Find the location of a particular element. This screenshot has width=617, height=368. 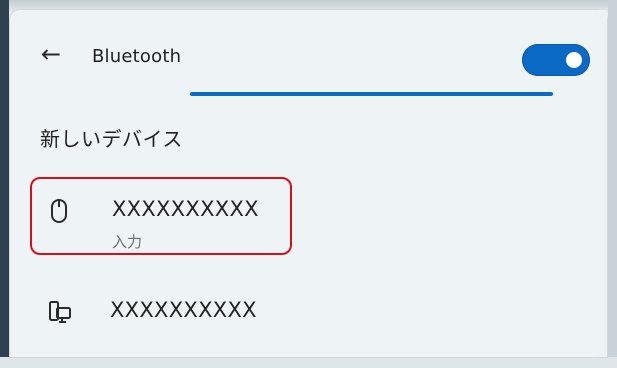

computer-icon is located at coordinates (60, 313).